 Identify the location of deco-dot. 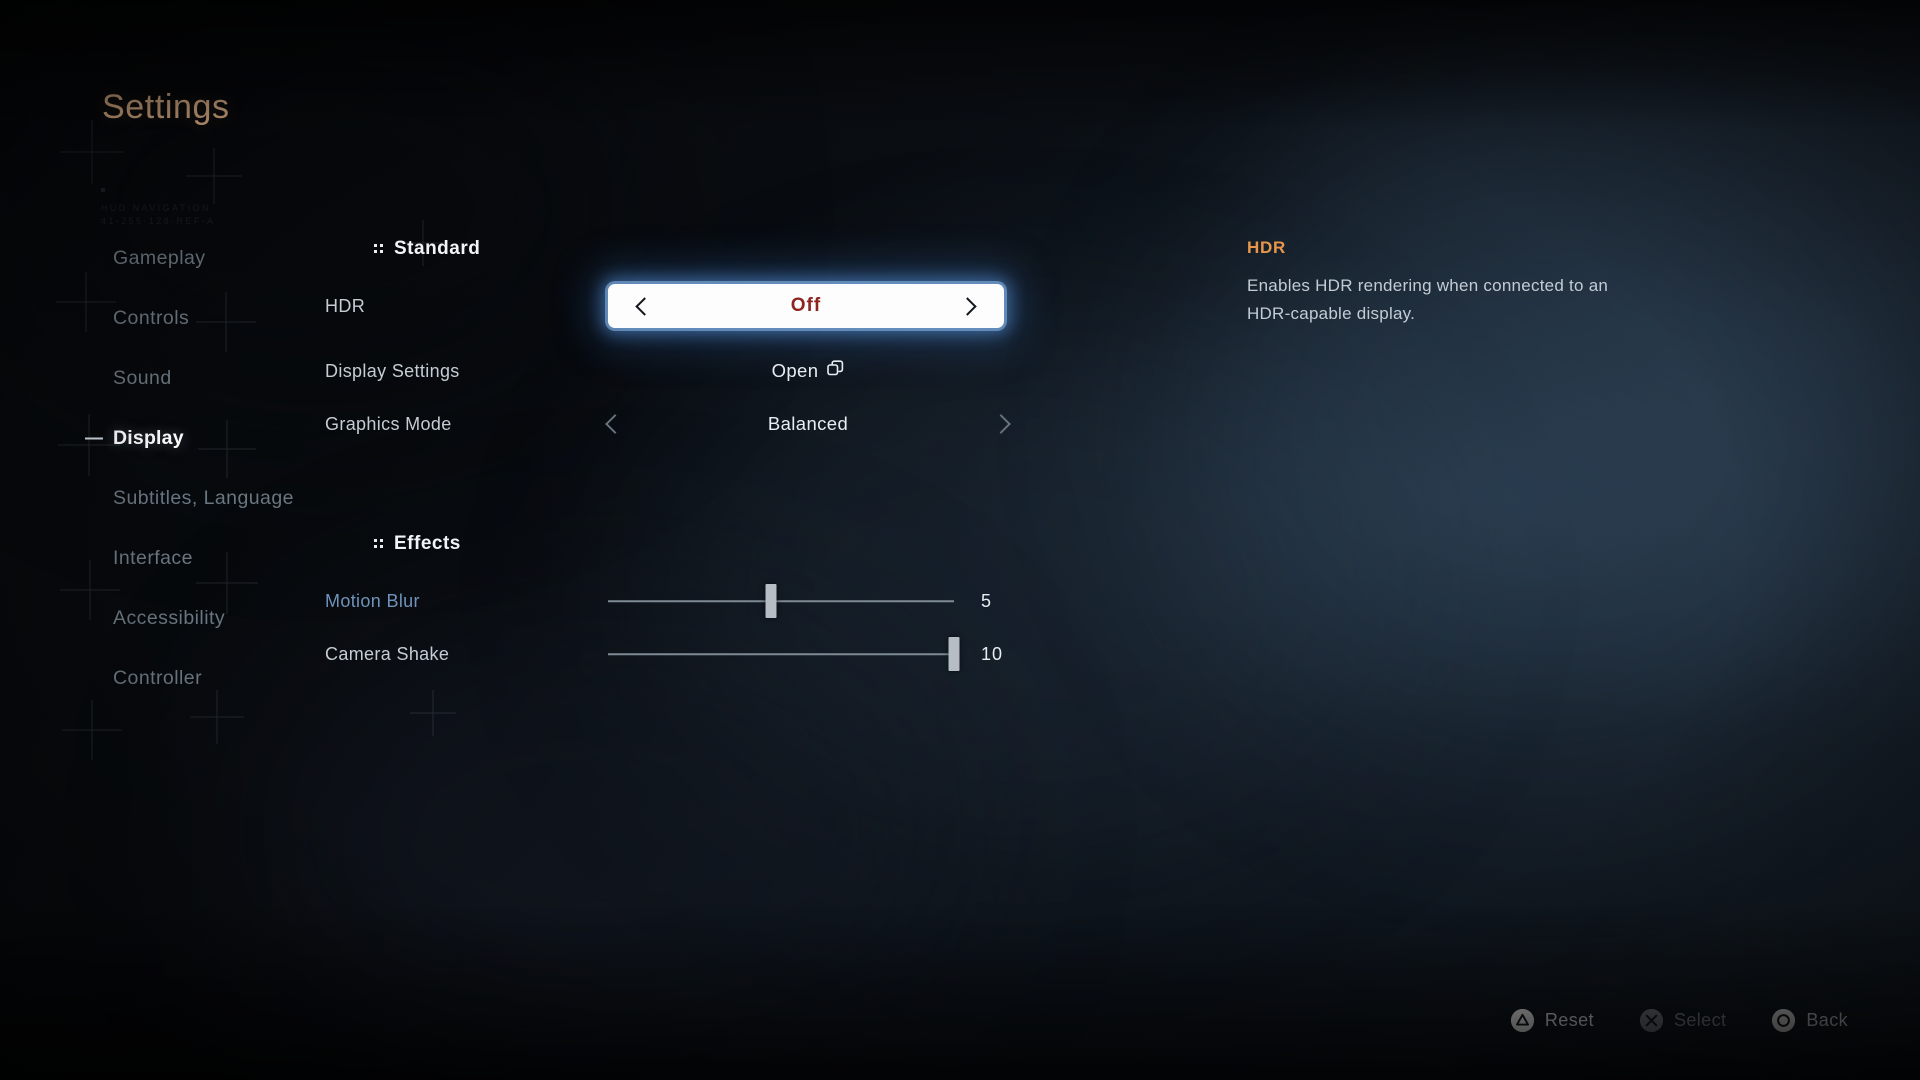
(103, 190).